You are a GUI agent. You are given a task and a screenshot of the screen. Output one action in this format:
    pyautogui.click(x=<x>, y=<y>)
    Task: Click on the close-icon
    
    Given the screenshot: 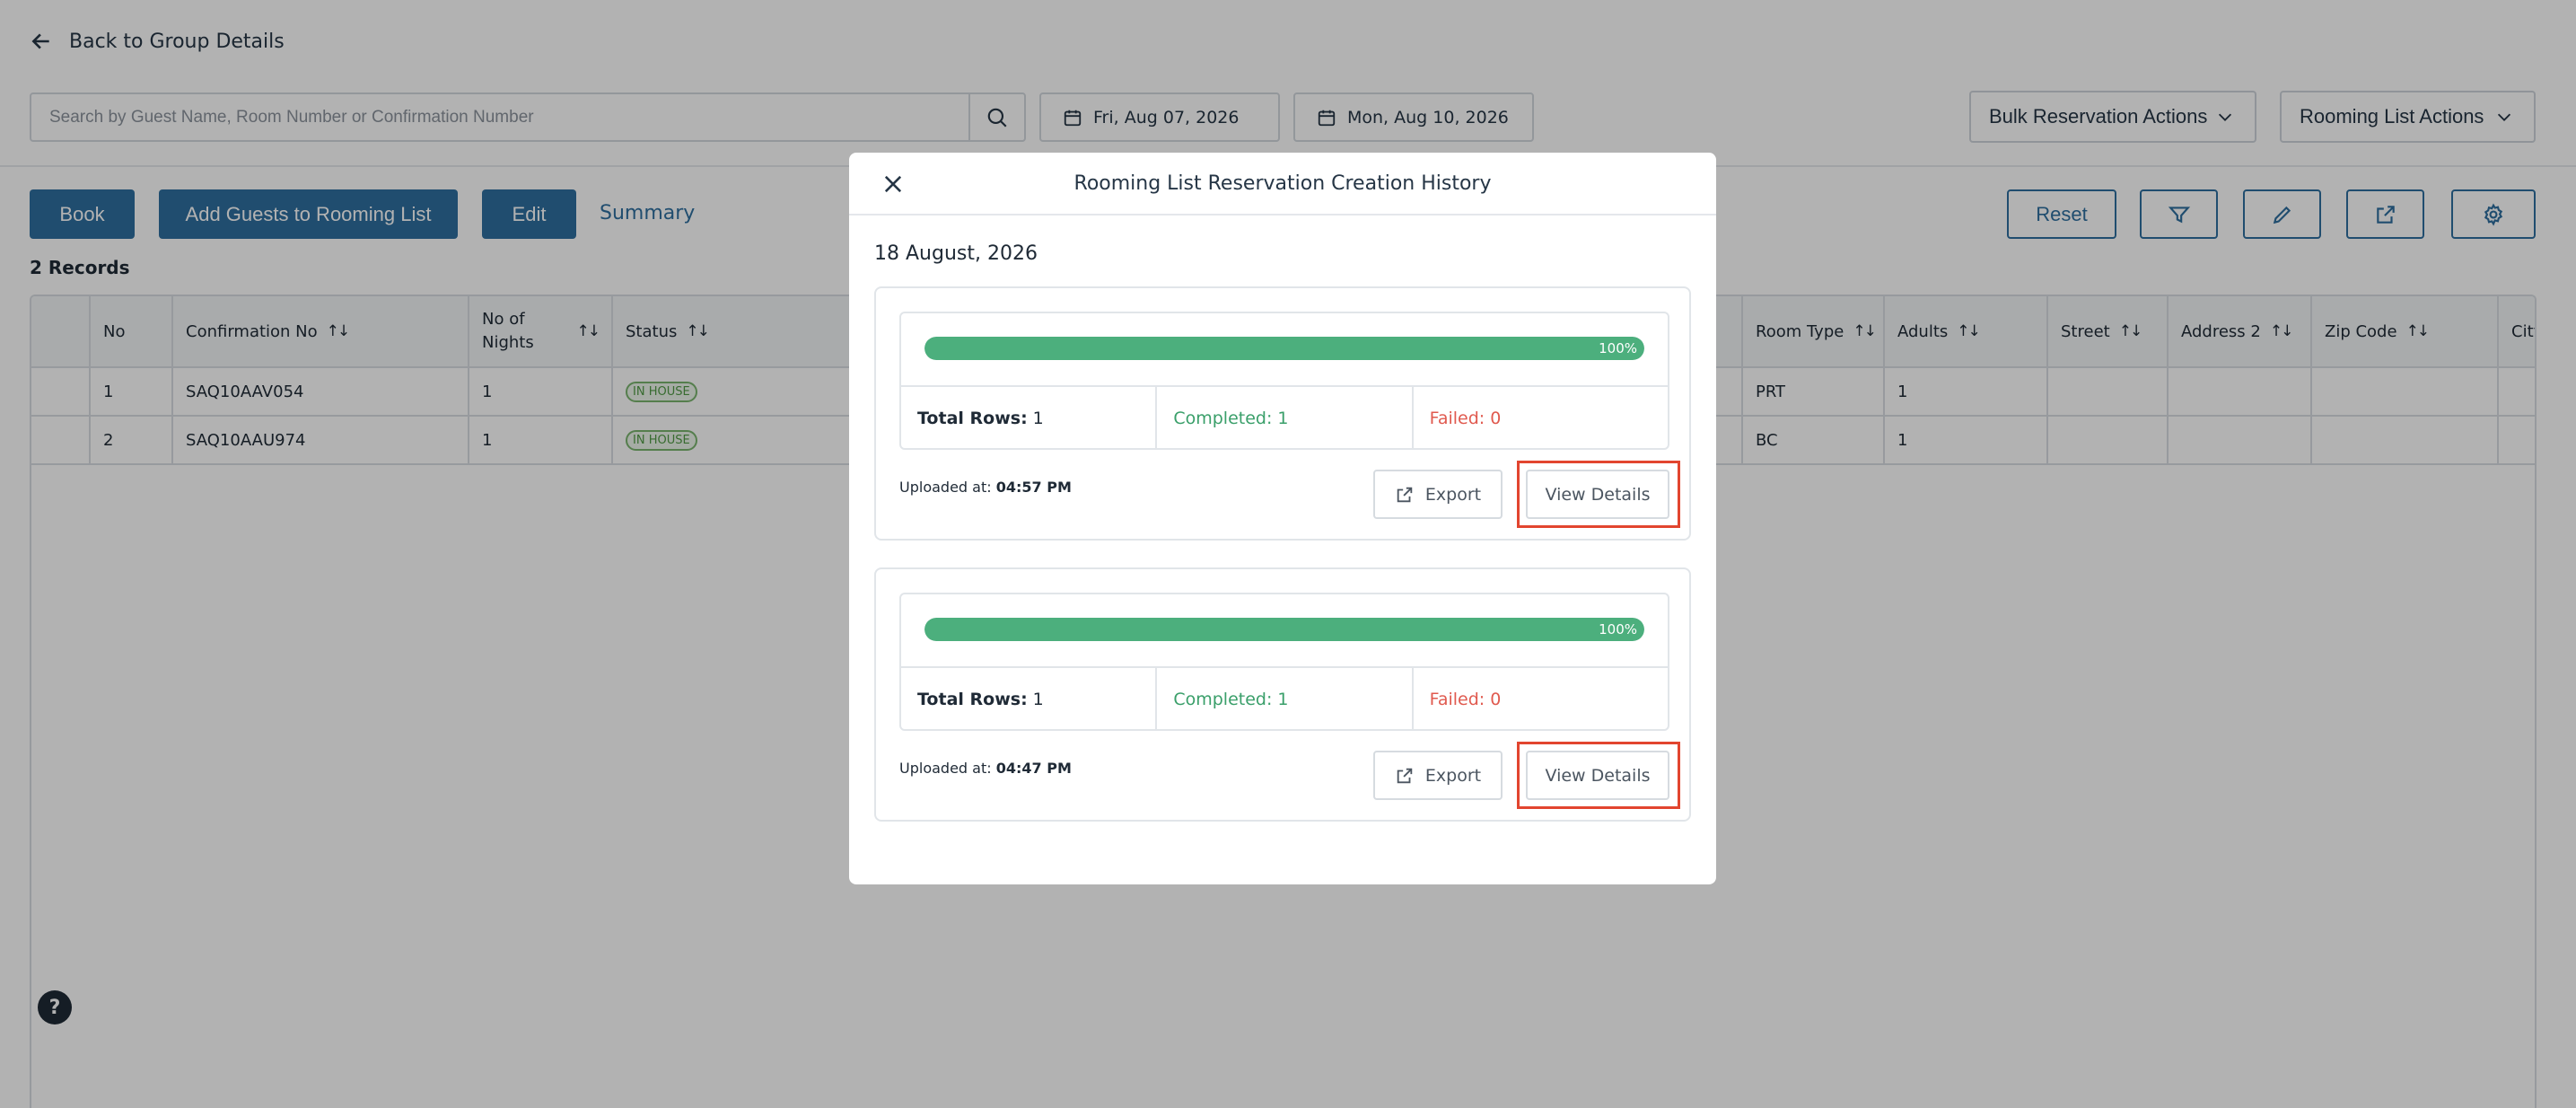 What is the action you would take?
    pyautogui.click(x=893, y=184)
    